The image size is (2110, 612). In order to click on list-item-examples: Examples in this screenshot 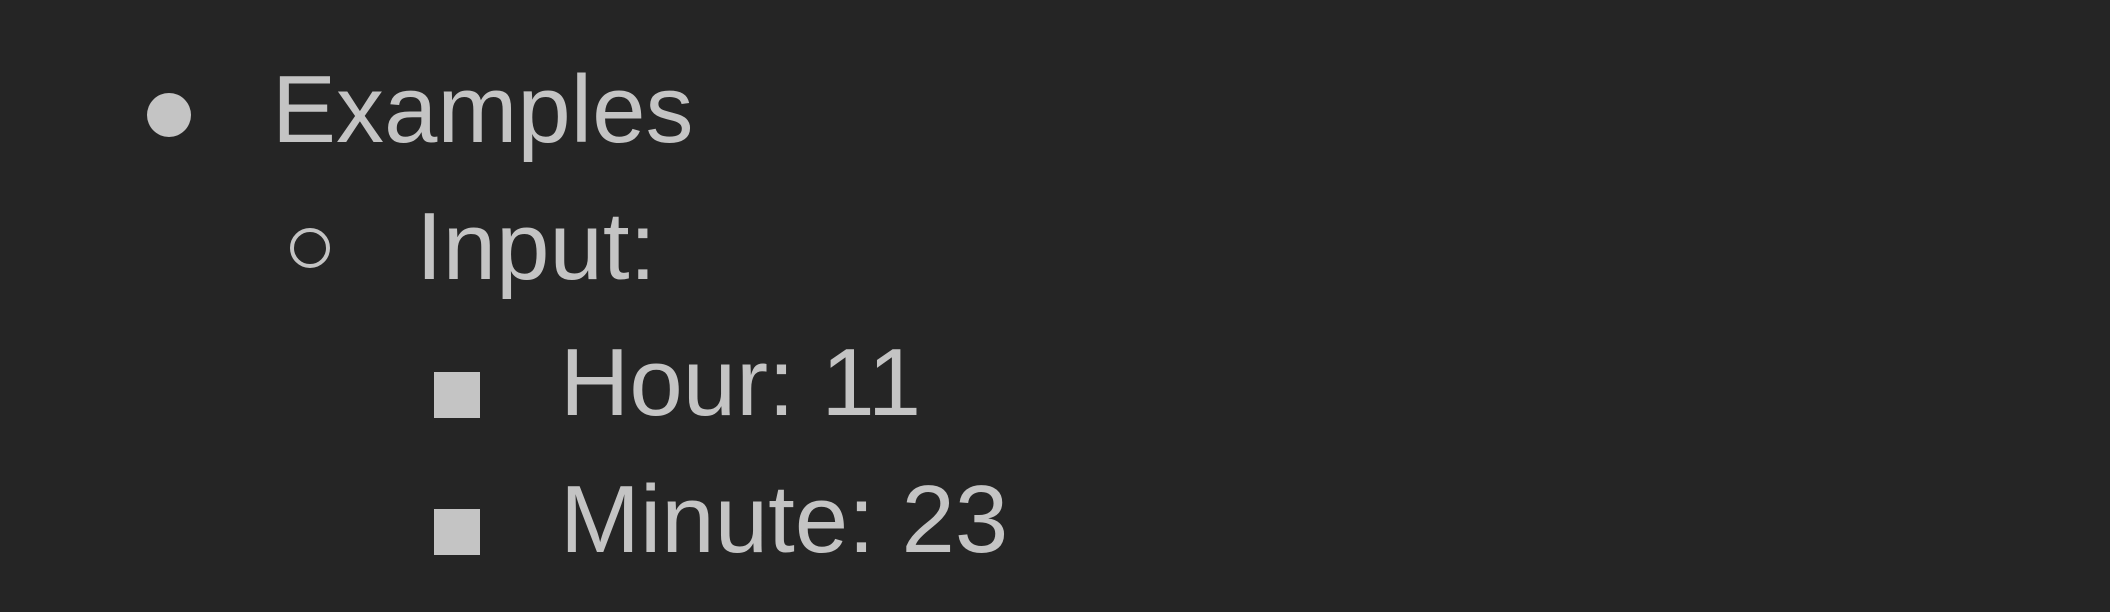, I will do `click(483, 110)`.